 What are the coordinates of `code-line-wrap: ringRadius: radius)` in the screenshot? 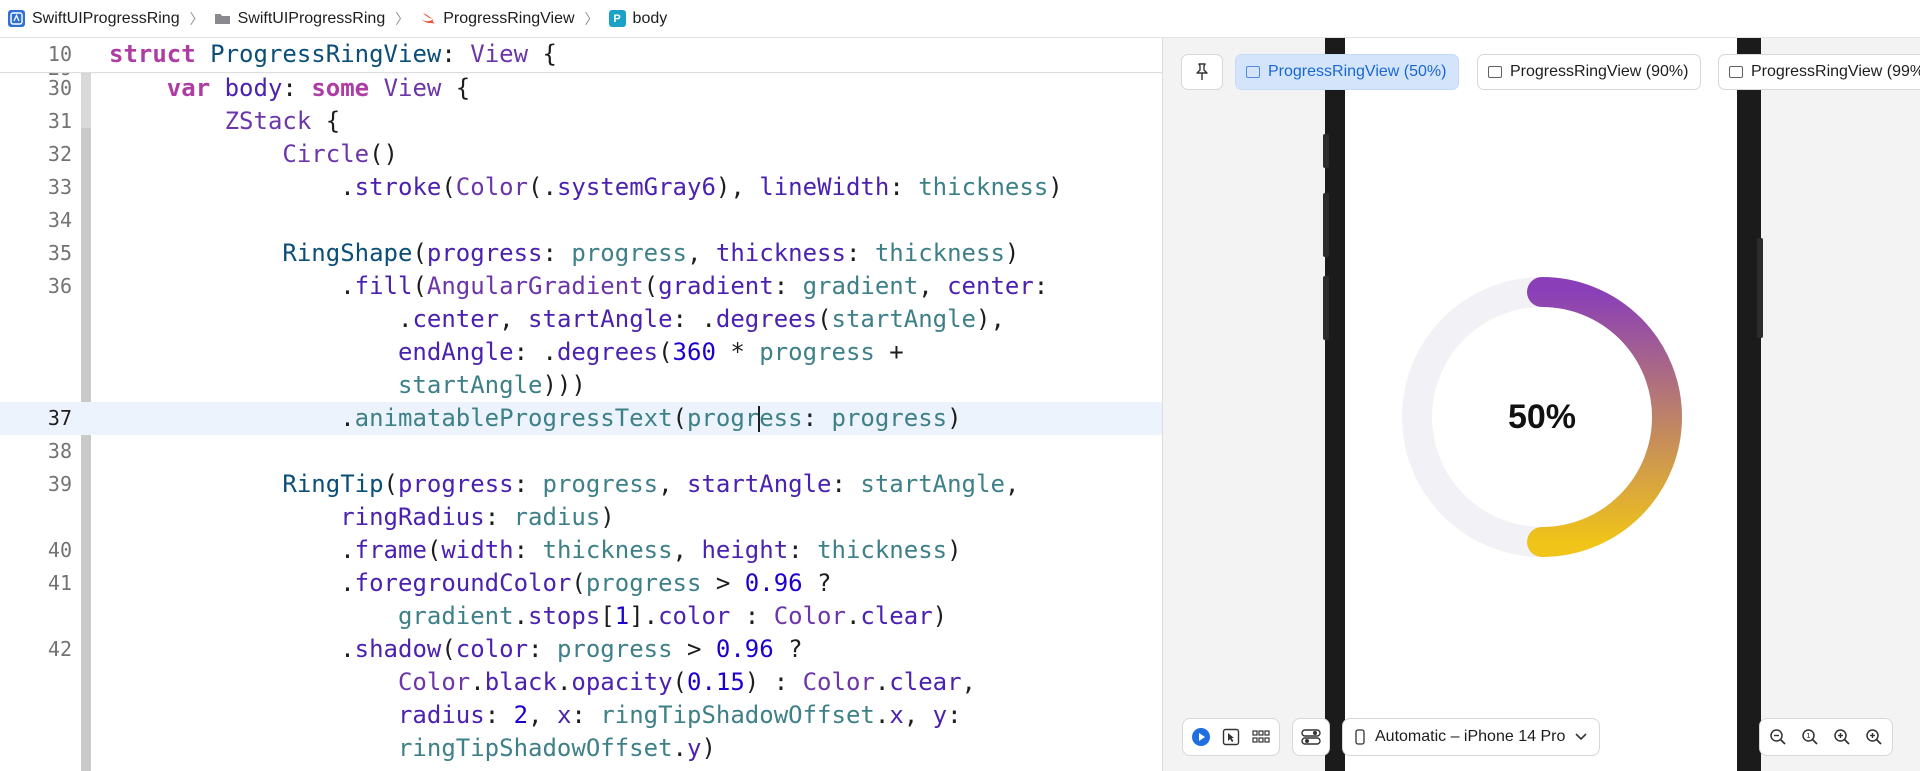 It's located at (477, 517).